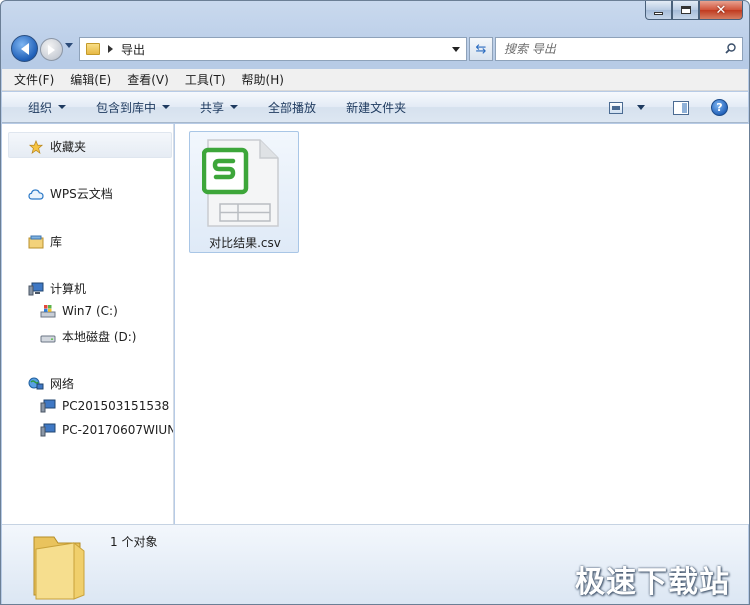 Image resolution: width=750 pixels, height=605 pixels. Describe the element at coordinates (719, 107) in the screenshot. I see `help-icon: ?` at that location.